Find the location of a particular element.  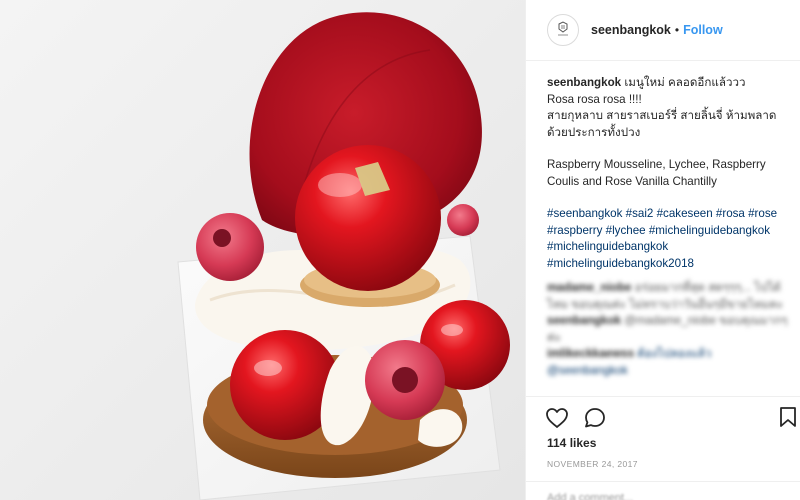

caption-username: seenbangkok is located at coordinates (584, 82).